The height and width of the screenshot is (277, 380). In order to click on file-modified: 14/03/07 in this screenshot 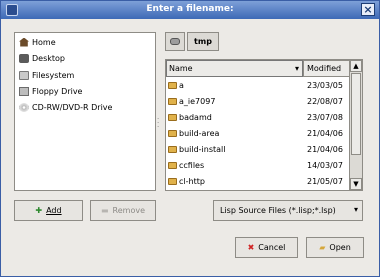, I will do `click(325, 165)`.